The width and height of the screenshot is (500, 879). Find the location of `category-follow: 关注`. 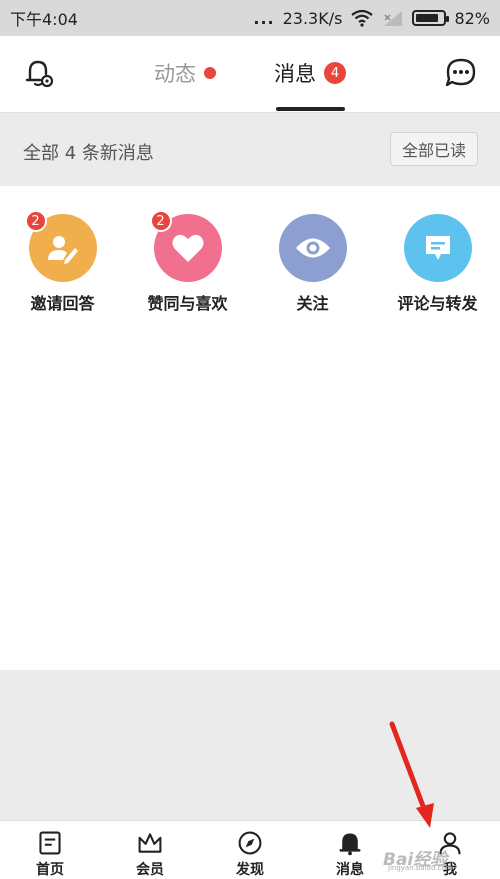

category-follow: 关注 is located at coordinates (312, 264).